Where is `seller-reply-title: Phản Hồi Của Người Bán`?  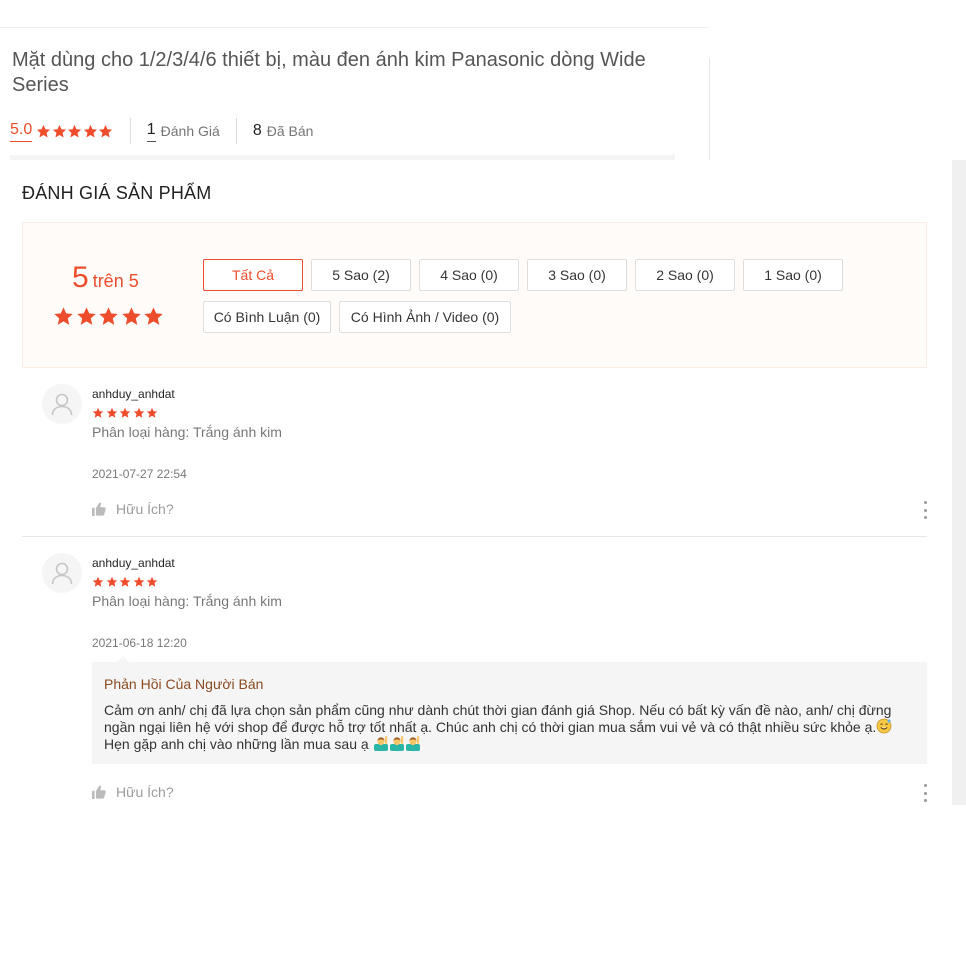
seller-reply-title: Phản Hồi Của Người Bán is located at coordinates (184, 684).